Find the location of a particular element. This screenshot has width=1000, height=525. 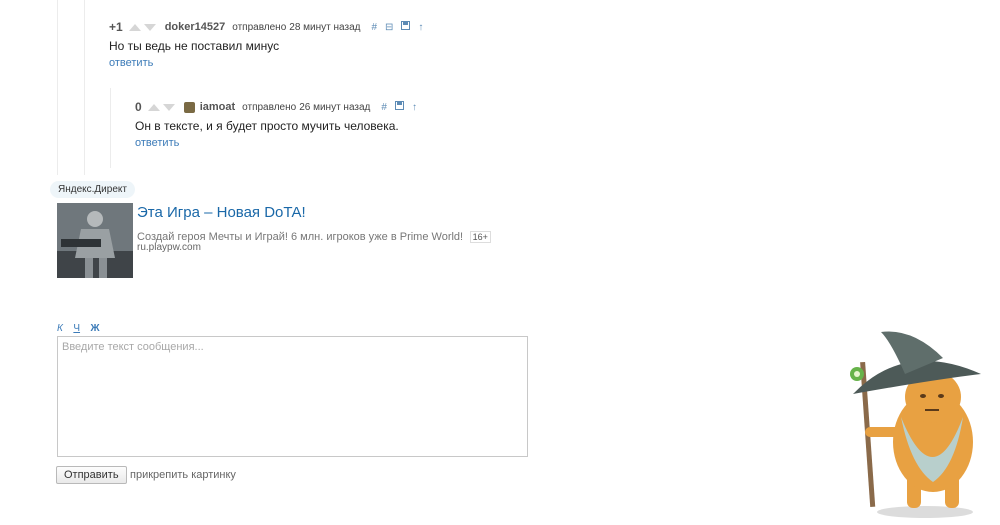

underline-button: Ч is located at coordinates (76, 328).